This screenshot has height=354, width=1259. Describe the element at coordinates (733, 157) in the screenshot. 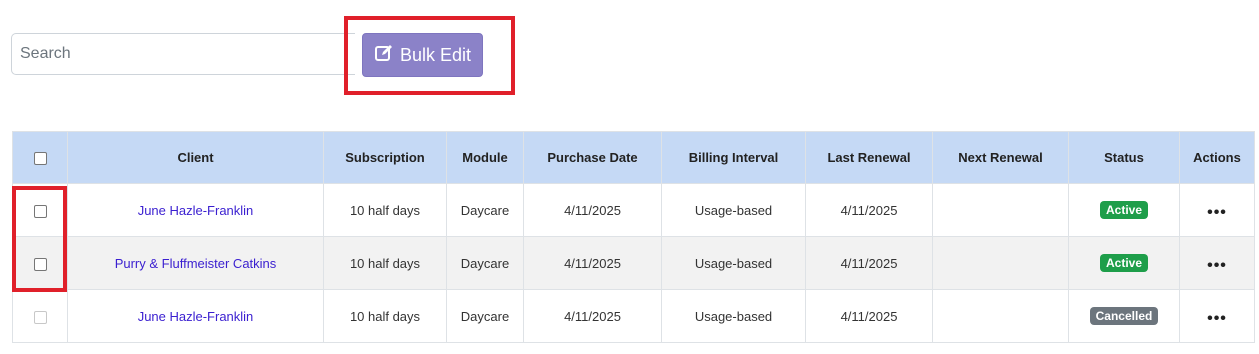

I see `column-header-billing-interval: Billing Interval` at that location.